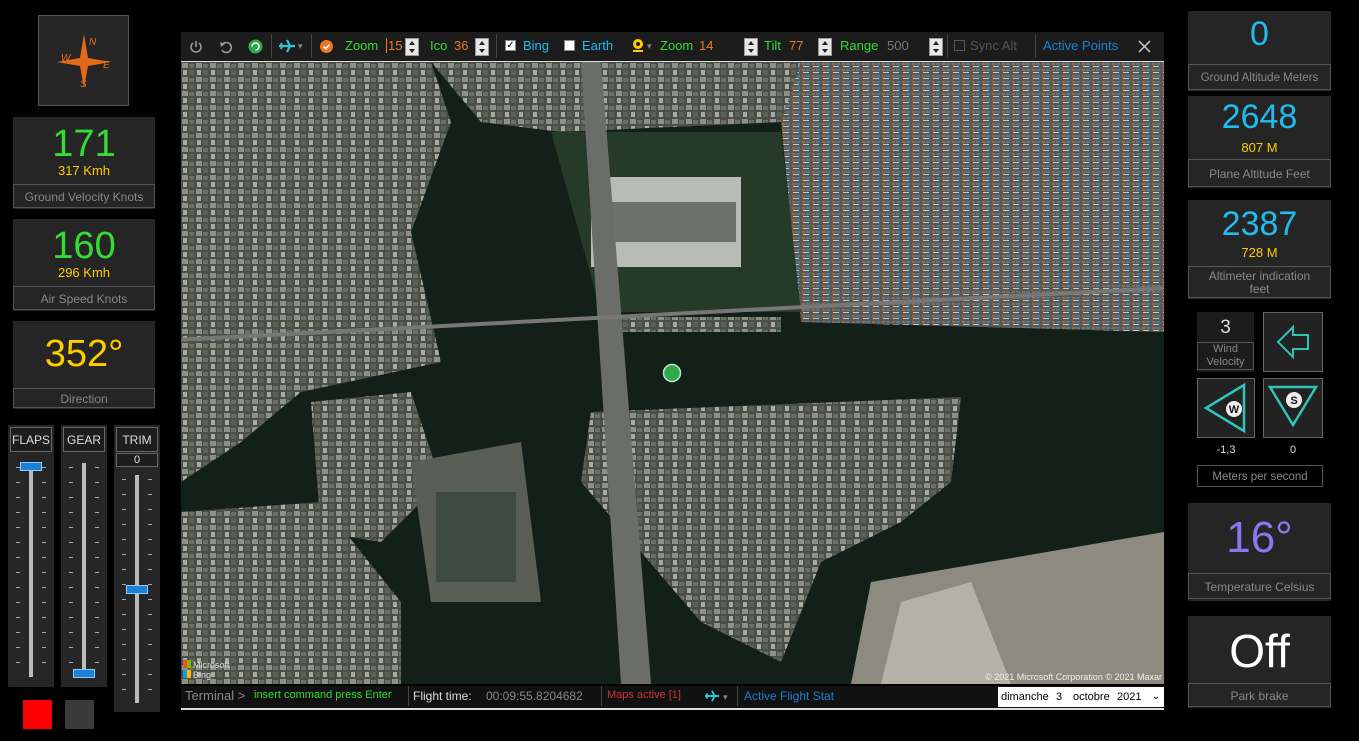 This screenshot has height=741, width=1359. Describe the element at coordinates (31, 570) in the screenshot. I see `flaps-track` at that location.